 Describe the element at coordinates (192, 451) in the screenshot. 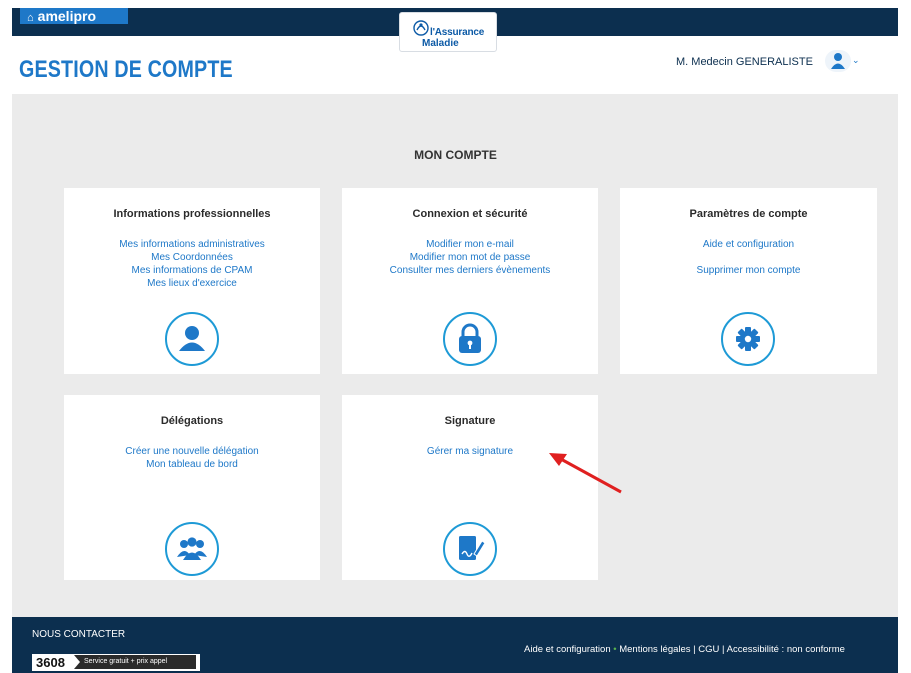

I see `link-nouvelle-delegation: Créer une nouvelle délégation` at that location.